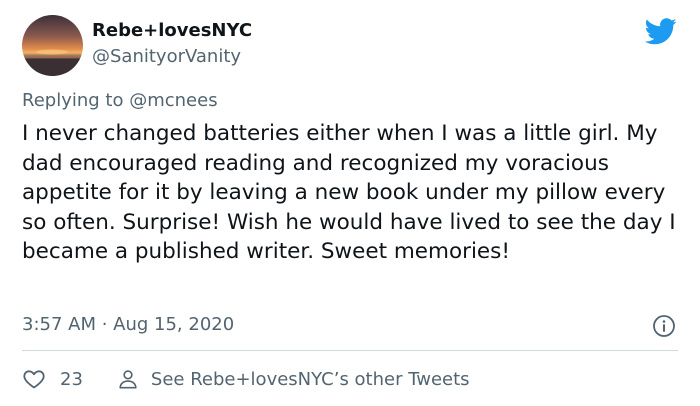 Image resolution: width=700 pixels, height=406 pixels. I want to click on person-icon, so click(128, 379).